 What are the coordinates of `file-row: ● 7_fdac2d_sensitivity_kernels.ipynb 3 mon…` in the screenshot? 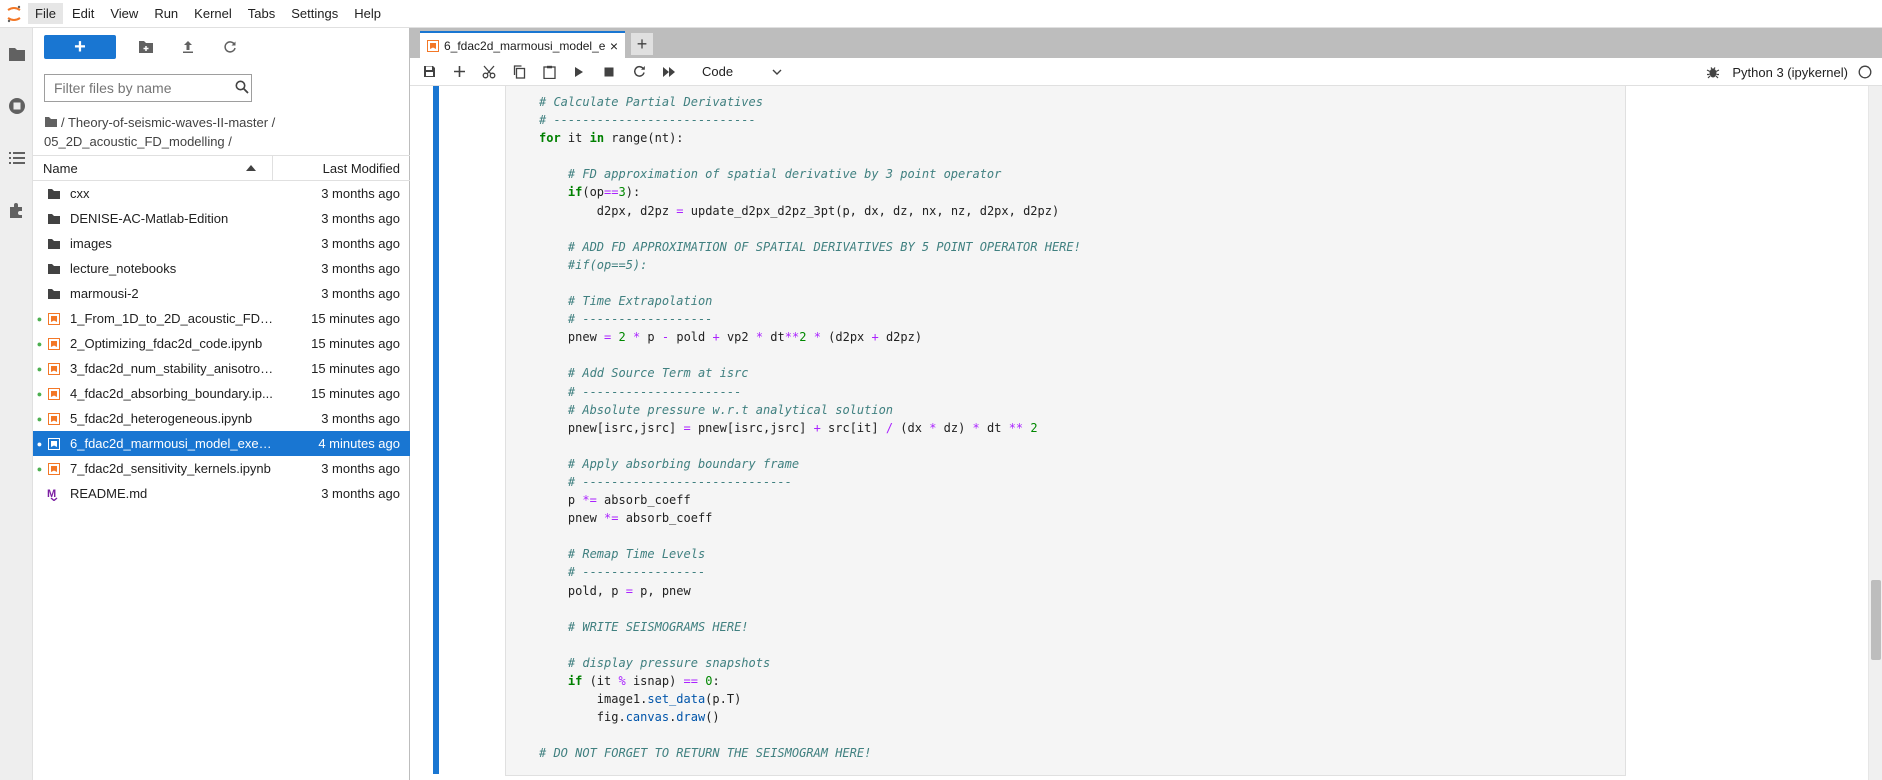 It's located at (221, 468).